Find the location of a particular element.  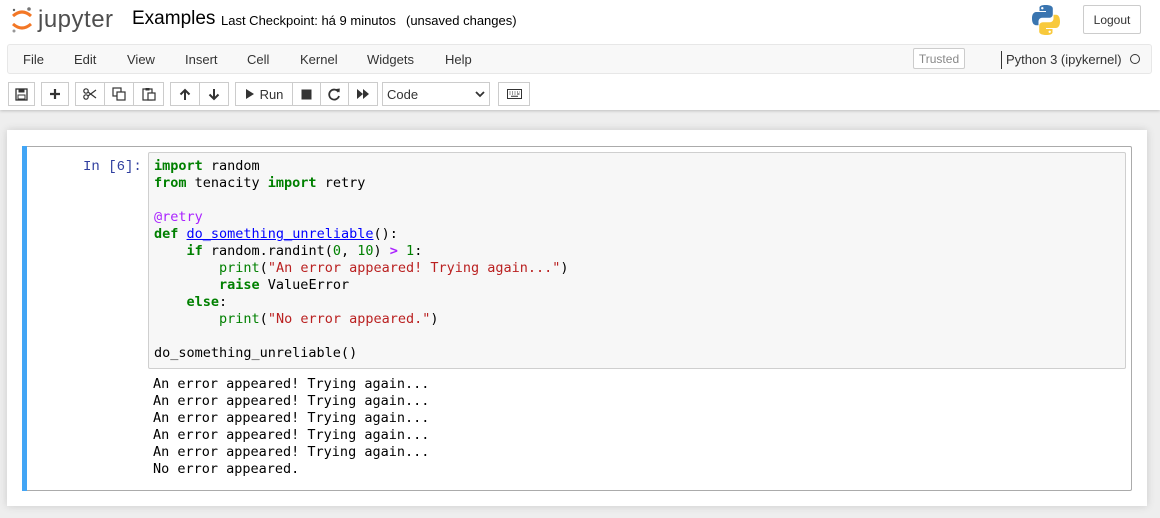

jupyter-logo-icon is located at coordinates (22, 20).